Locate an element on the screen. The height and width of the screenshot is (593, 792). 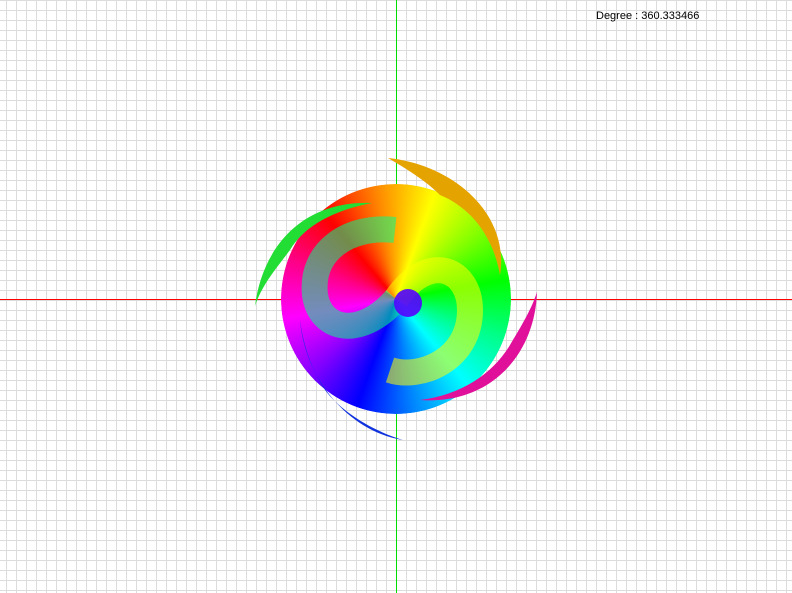
degree-readout: Degree : 360.333466 is located at coordinates (648, 16).